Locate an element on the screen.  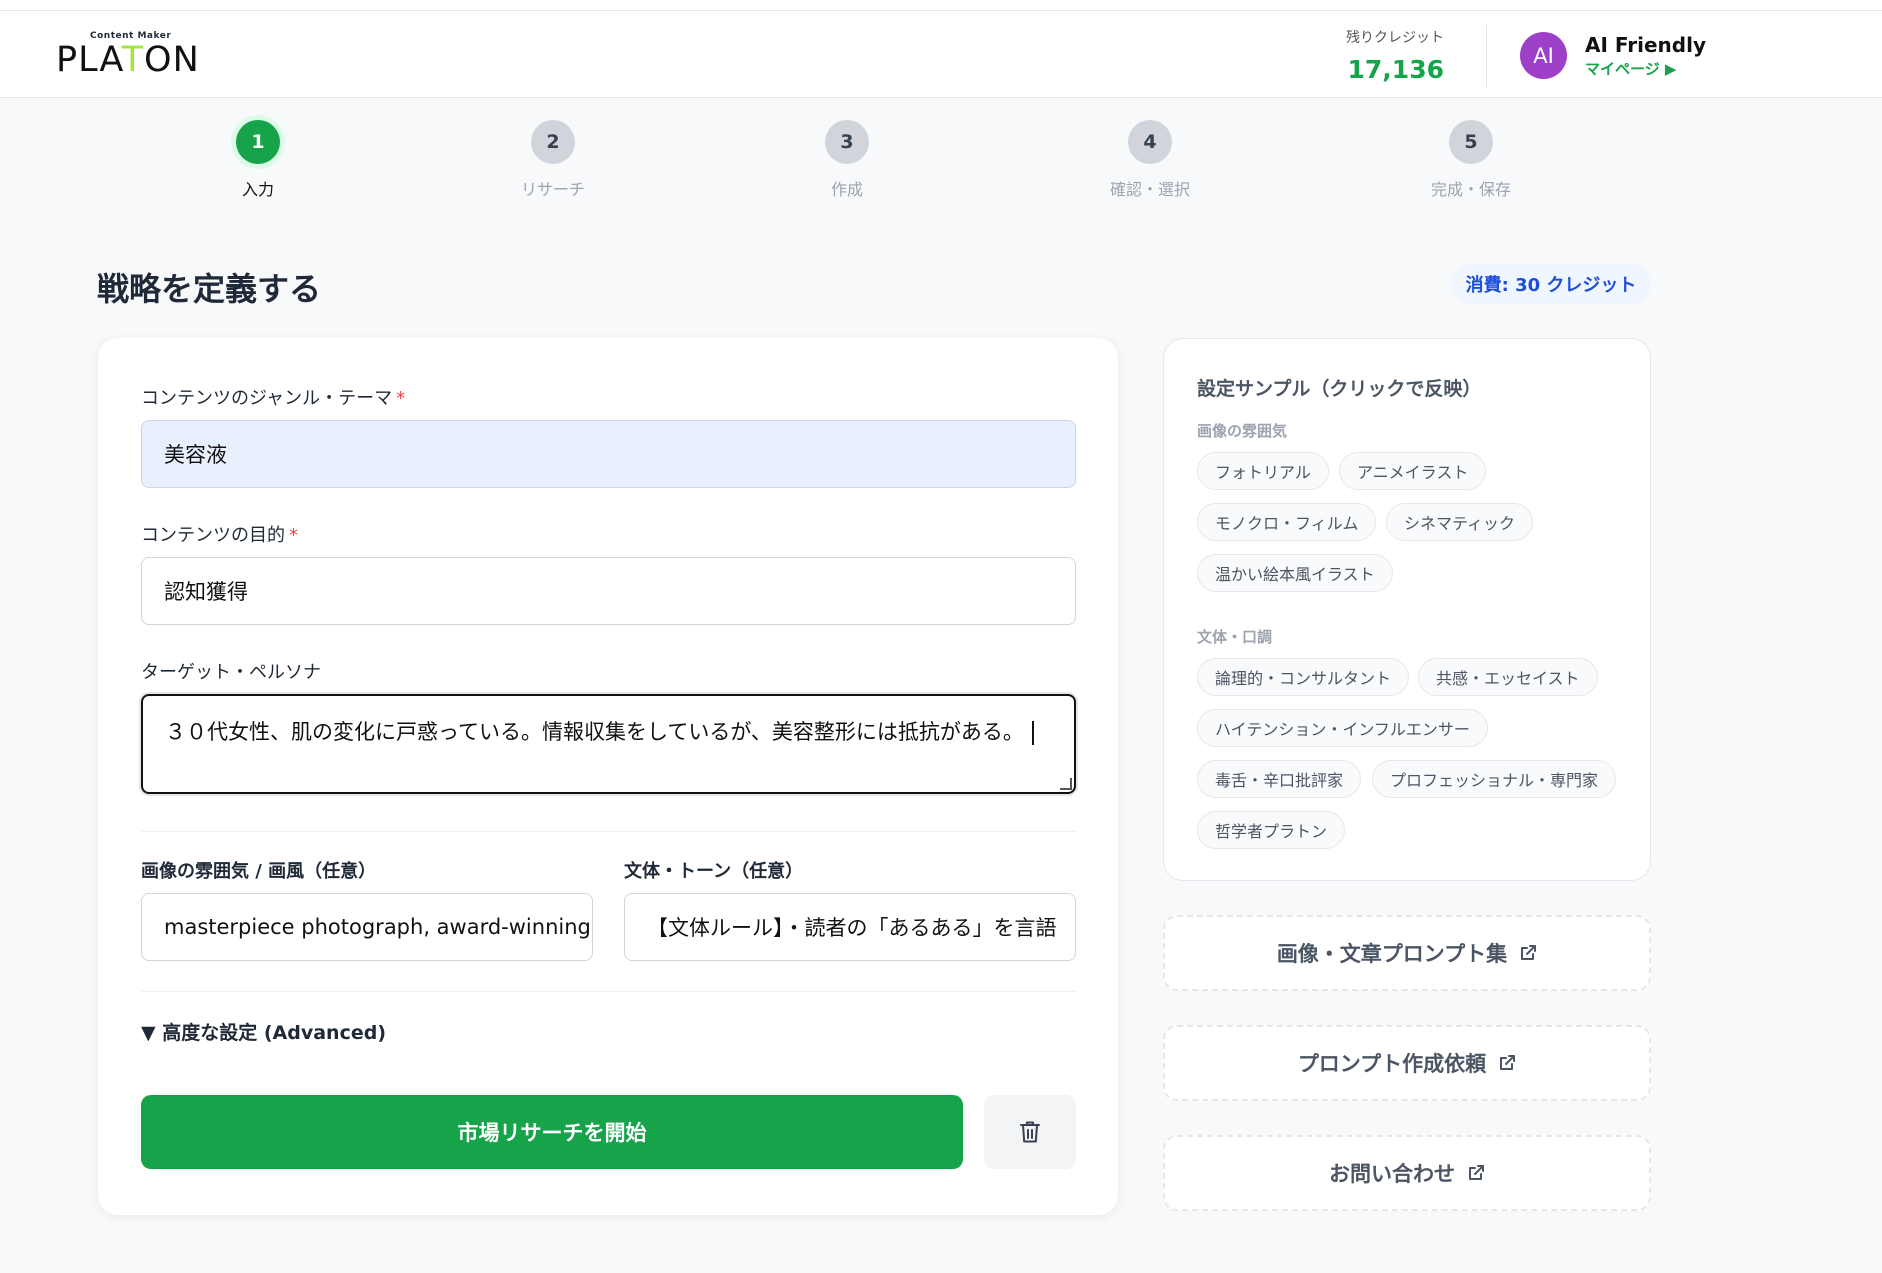
progress-stepper: 1 入力 2 リサーチ 3 作成 4 確認・選択 5 完成・保存 is located at coordinates (800, 160).